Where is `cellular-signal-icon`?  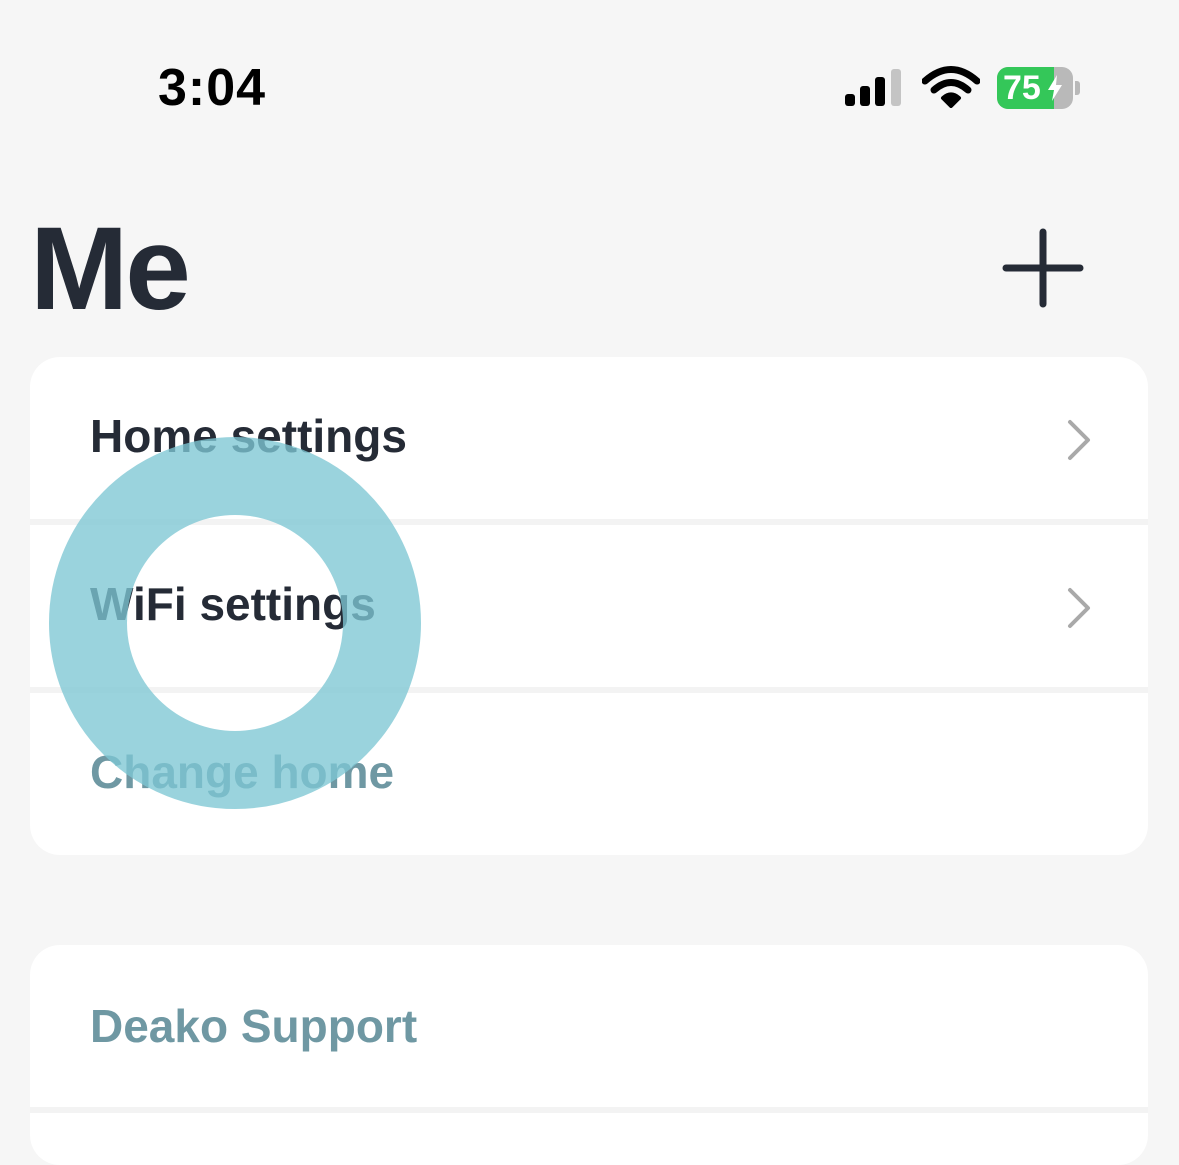 cellular-signal-icon is located at coordinates (873, 87).